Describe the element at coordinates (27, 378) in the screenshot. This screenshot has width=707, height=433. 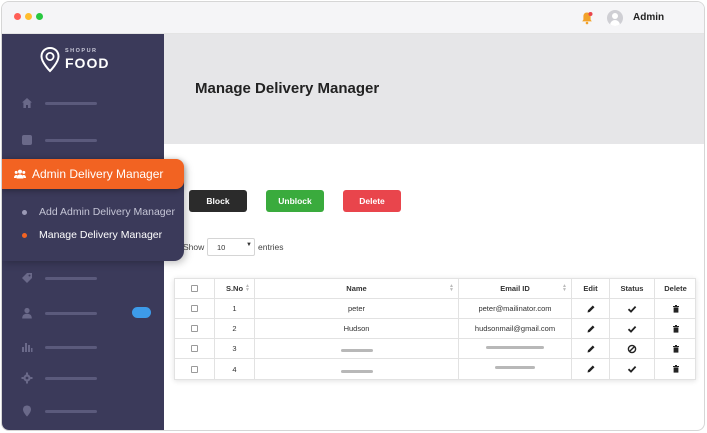
I see `gear-icon` at that location.